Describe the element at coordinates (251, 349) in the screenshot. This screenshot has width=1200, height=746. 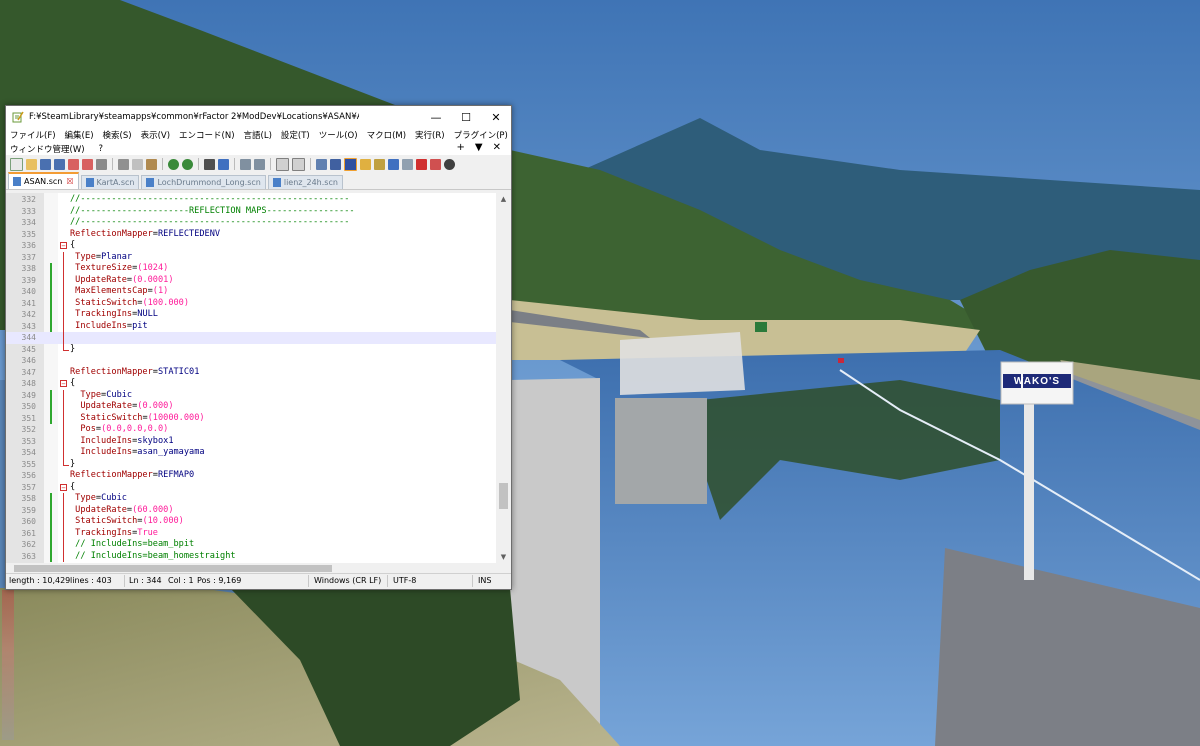
I see `code-line: 345}` at that location.